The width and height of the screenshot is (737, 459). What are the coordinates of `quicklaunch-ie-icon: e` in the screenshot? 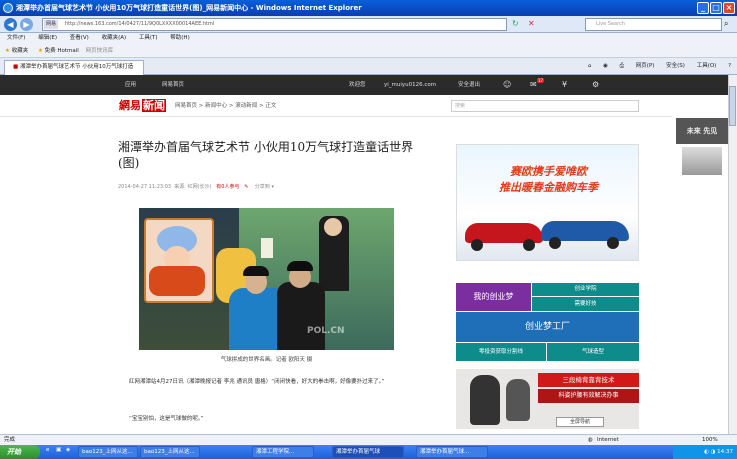 It's located at (47, 450).